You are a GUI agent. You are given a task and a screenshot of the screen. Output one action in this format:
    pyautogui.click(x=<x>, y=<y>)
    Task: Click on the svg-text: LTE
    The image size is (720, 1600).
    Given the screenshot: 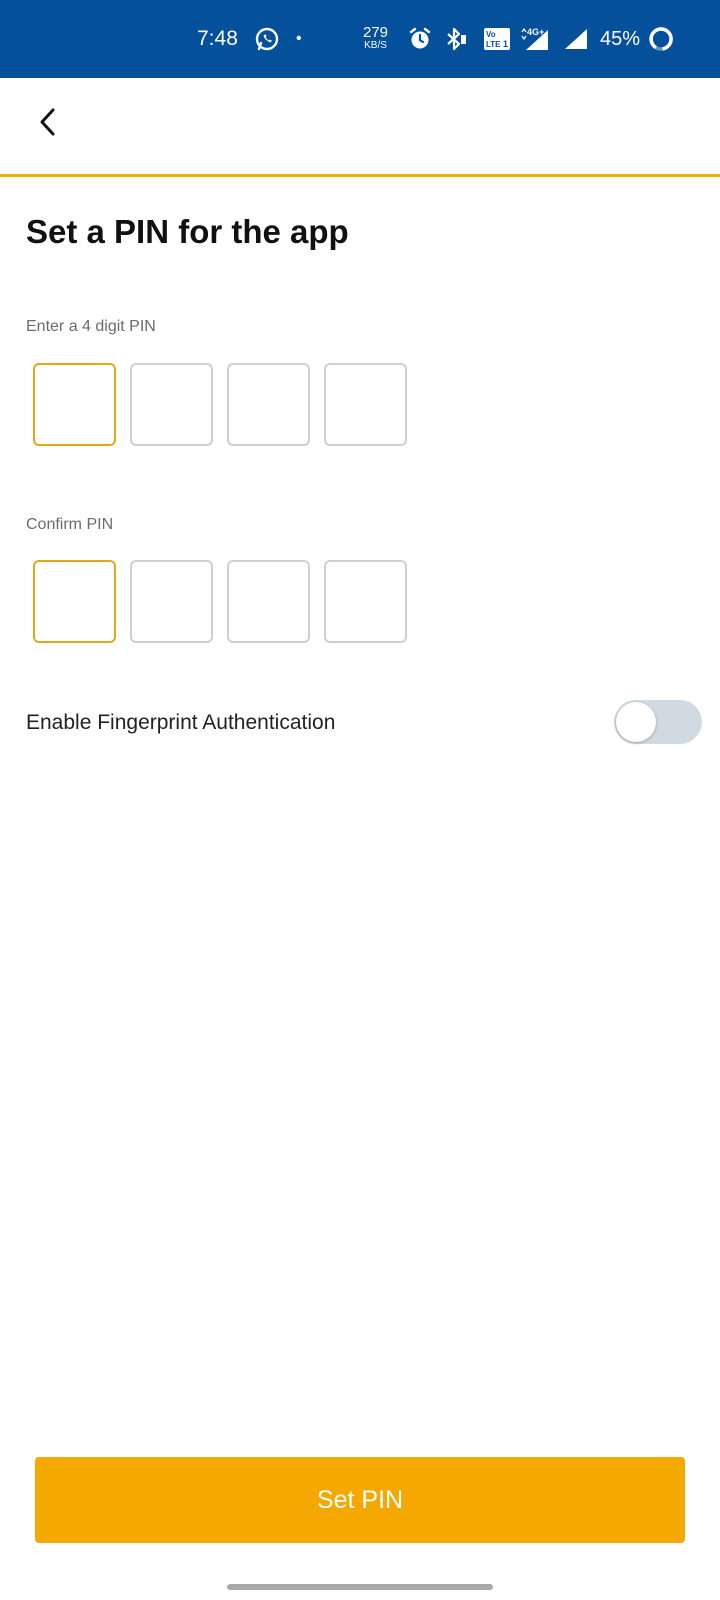 What is the action you would take?
    pyautogui.click(x=493, y=44)
    